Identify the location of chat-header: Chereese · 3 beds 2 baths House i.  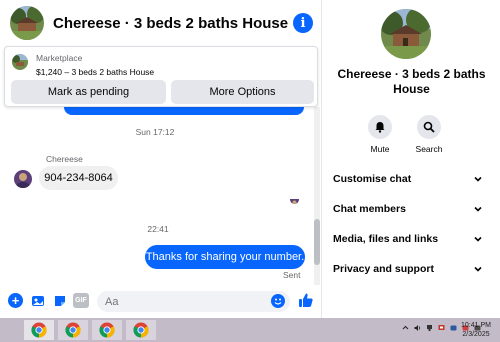
(161, 23).